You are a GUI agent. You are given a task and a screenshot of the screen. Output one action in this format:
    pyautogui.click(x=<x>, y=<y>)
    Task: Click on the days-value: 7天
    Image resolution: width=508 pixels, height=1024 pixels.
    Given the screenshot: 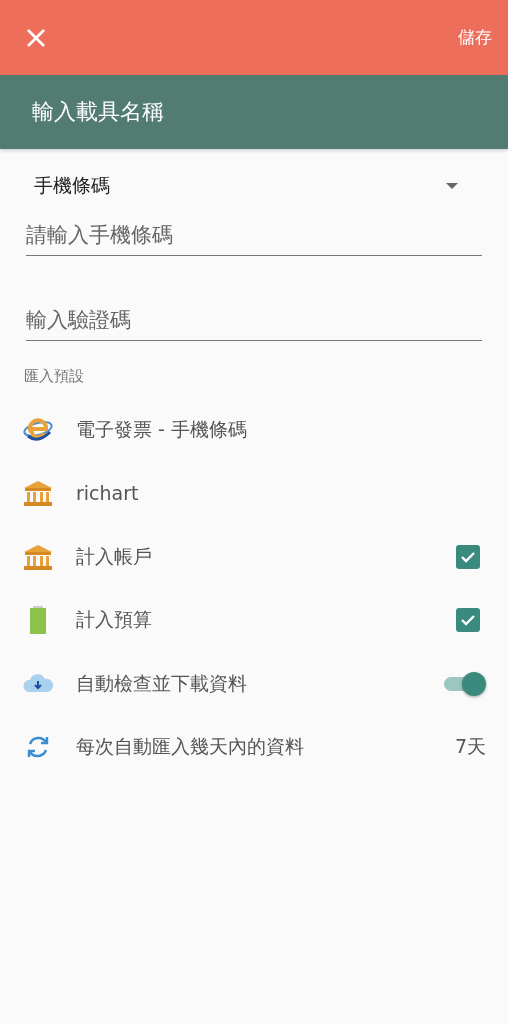 What is the action you would take?
    pyautogui.click(x=470, y=747)
    